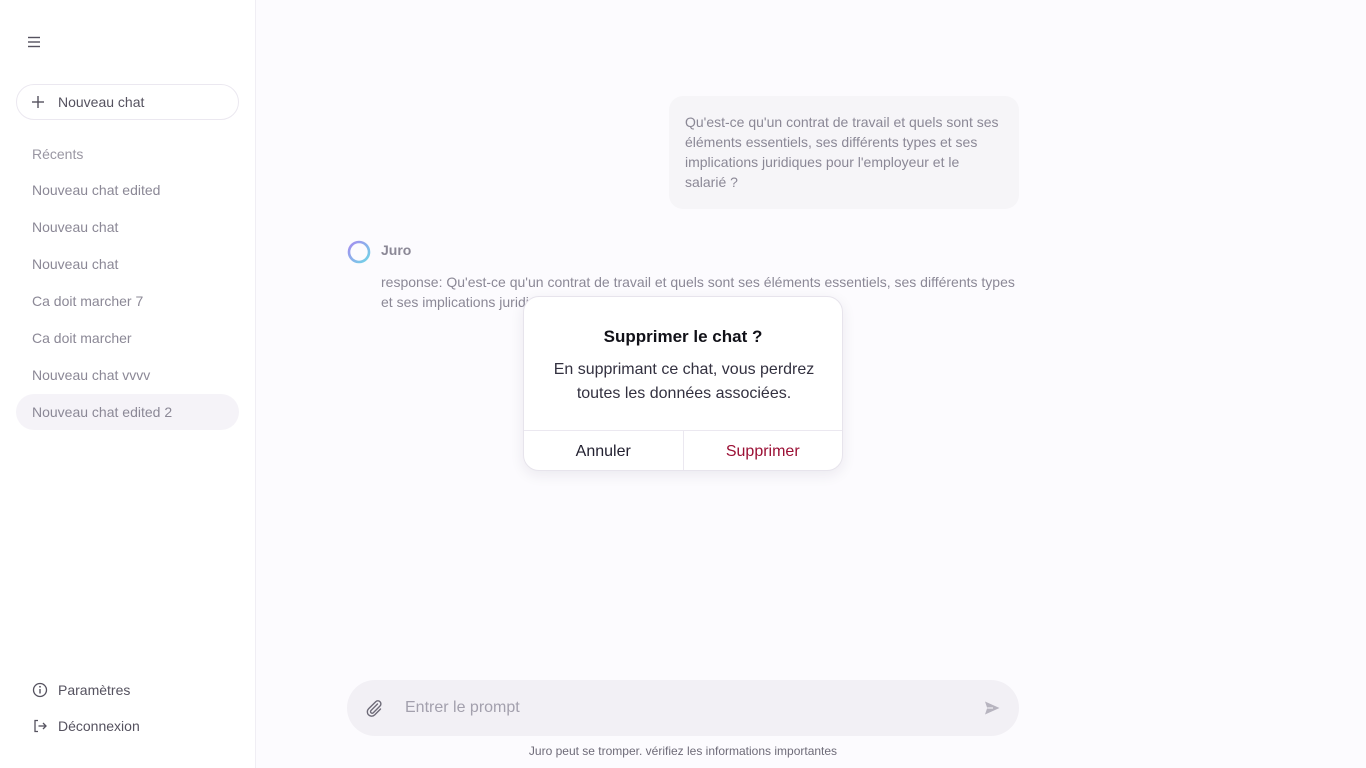 This screenshot has height=768, width=1366. I want to click on logout-icon, so click(40, 726).